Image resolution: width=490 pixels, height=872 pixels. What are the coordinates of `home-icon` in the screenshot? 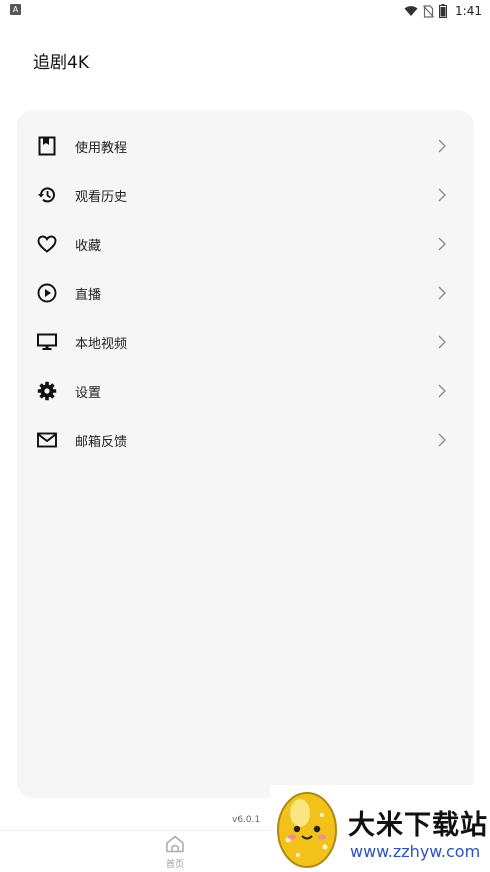 It's located at (175, 844).